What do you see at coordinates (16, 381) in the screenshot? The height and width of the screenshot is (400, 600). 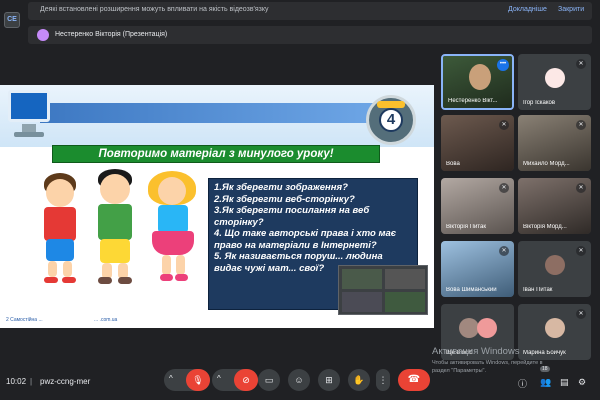 I see `clock: 10:02` at bounding box center [16, 381].